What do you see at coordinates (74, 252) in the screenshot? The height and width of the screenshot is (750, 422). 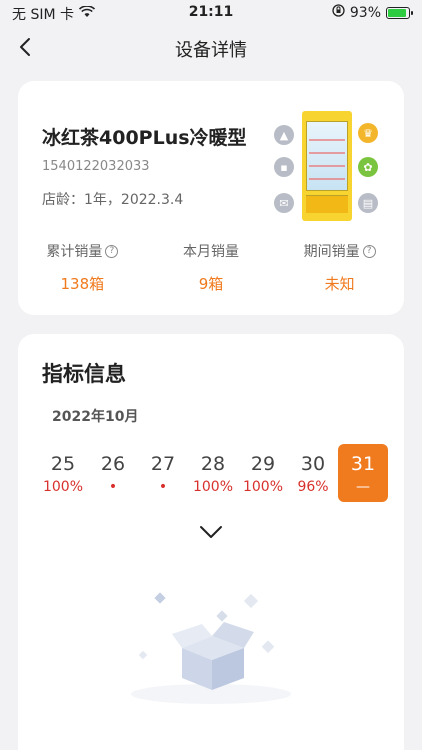 I see `stat-label: 累计销量` at bounding box center [74, 252].